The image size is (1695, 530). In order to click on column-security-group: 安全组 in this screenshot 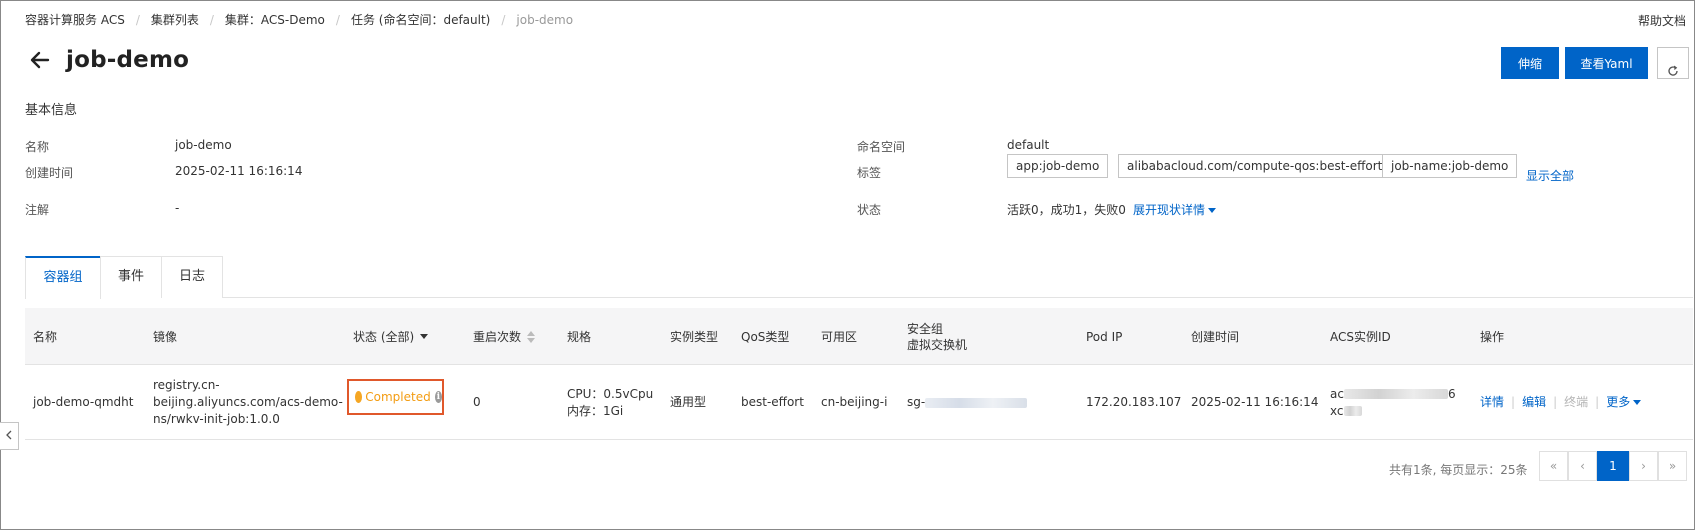, I will do `click(925, 328)`.